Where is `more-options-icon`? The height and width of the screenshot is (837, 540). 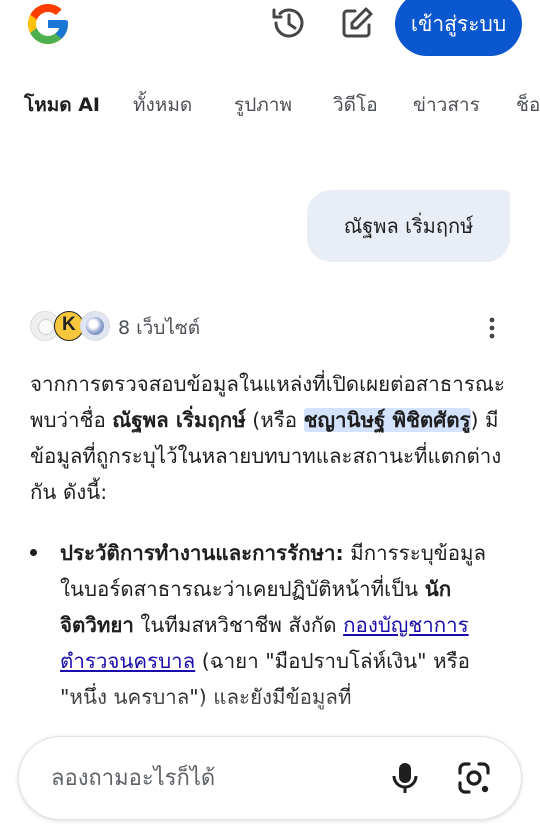 more-options-icon is located at coordinates (492, 328).